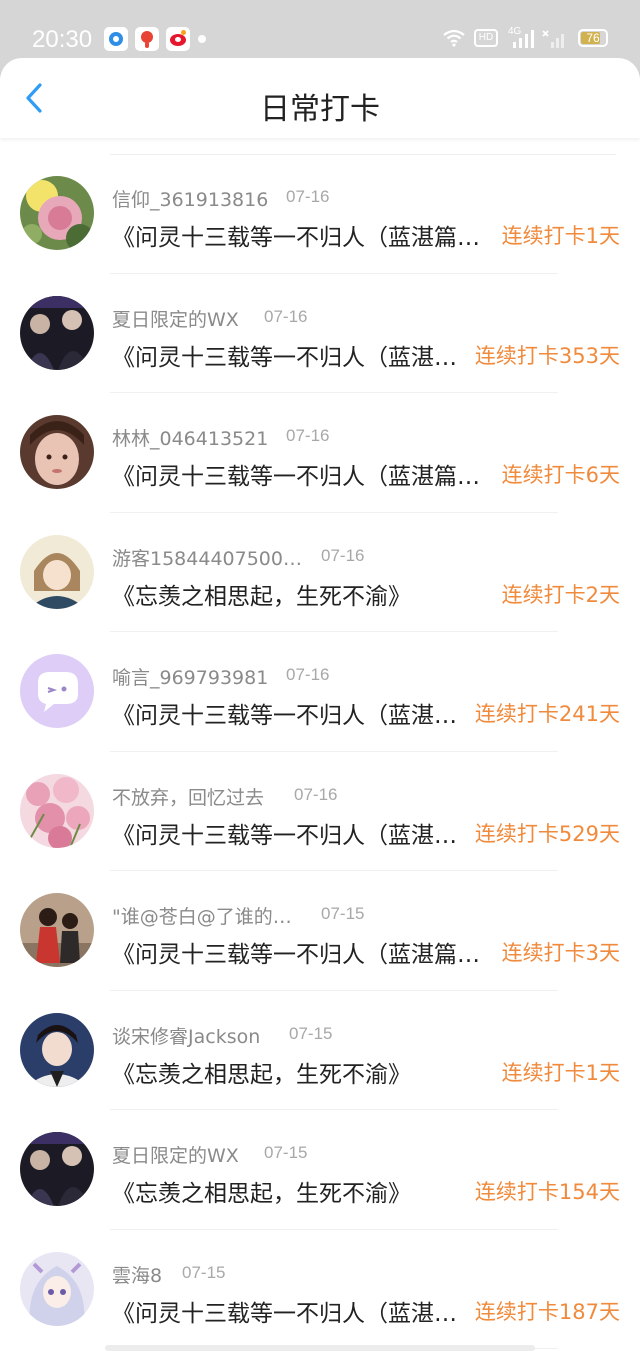  Describe the element at coordinates (560, 594) in the screenshot. I see `streak-count: 连续打卡2天` at that location.